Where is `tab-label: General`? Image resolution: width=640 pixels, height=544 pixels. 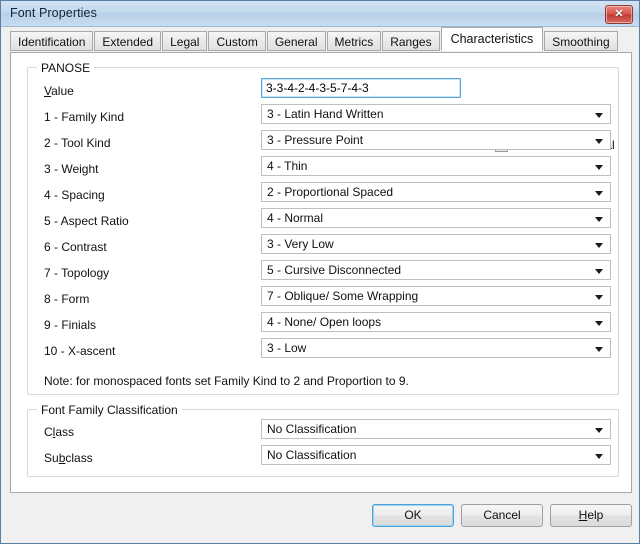 tab-label: General is located at coordinates (296, 42).